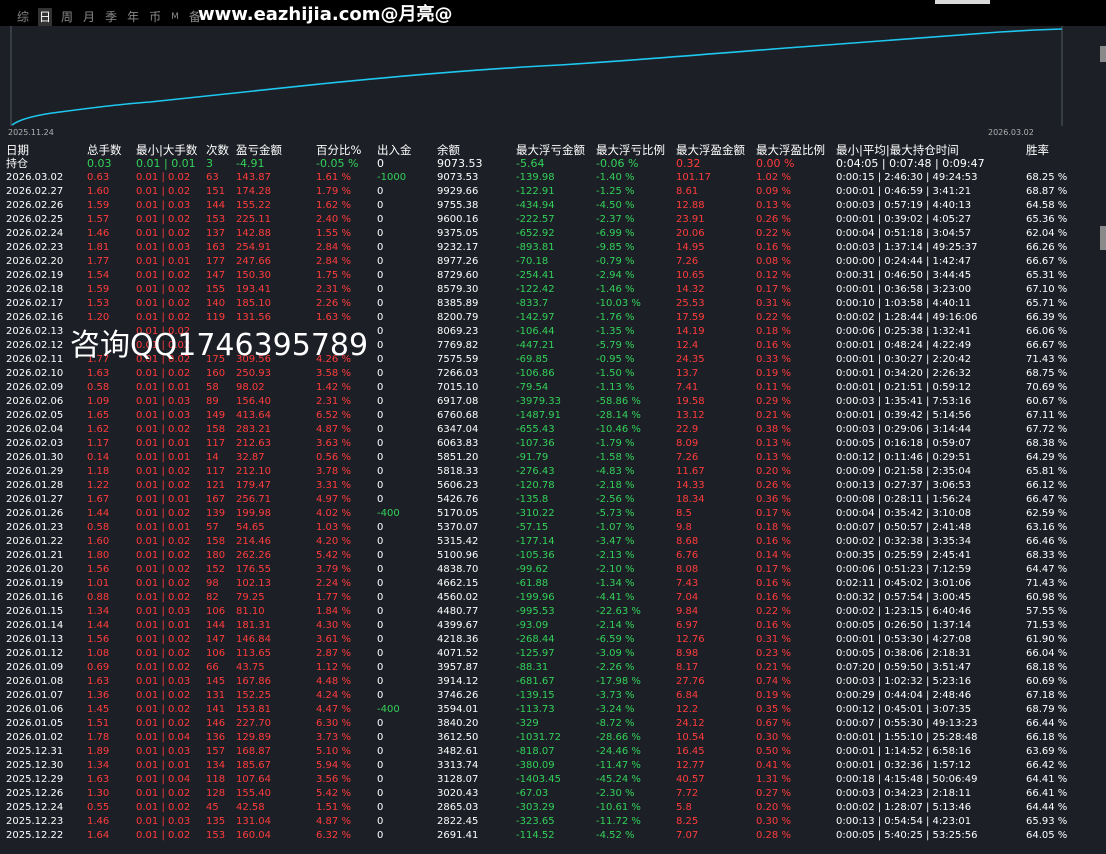 Image resolution: width=1106 pixels, height=854 pixels. Describe the element at coordinates (98, 751) in the screenshot. I see `cell-total-lots: 1.89` at that location.